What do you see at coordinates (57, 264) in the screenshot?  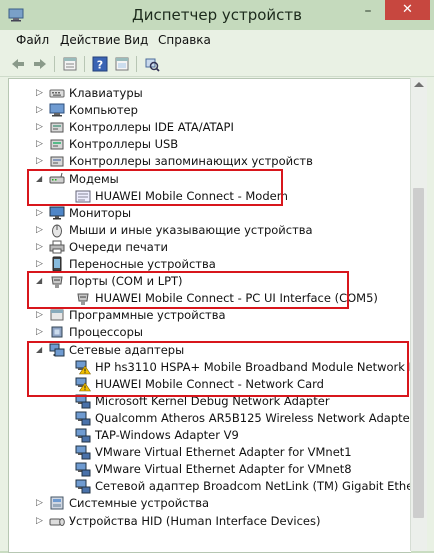 I see `portable-device-icon` at bounding box center [57, 264].